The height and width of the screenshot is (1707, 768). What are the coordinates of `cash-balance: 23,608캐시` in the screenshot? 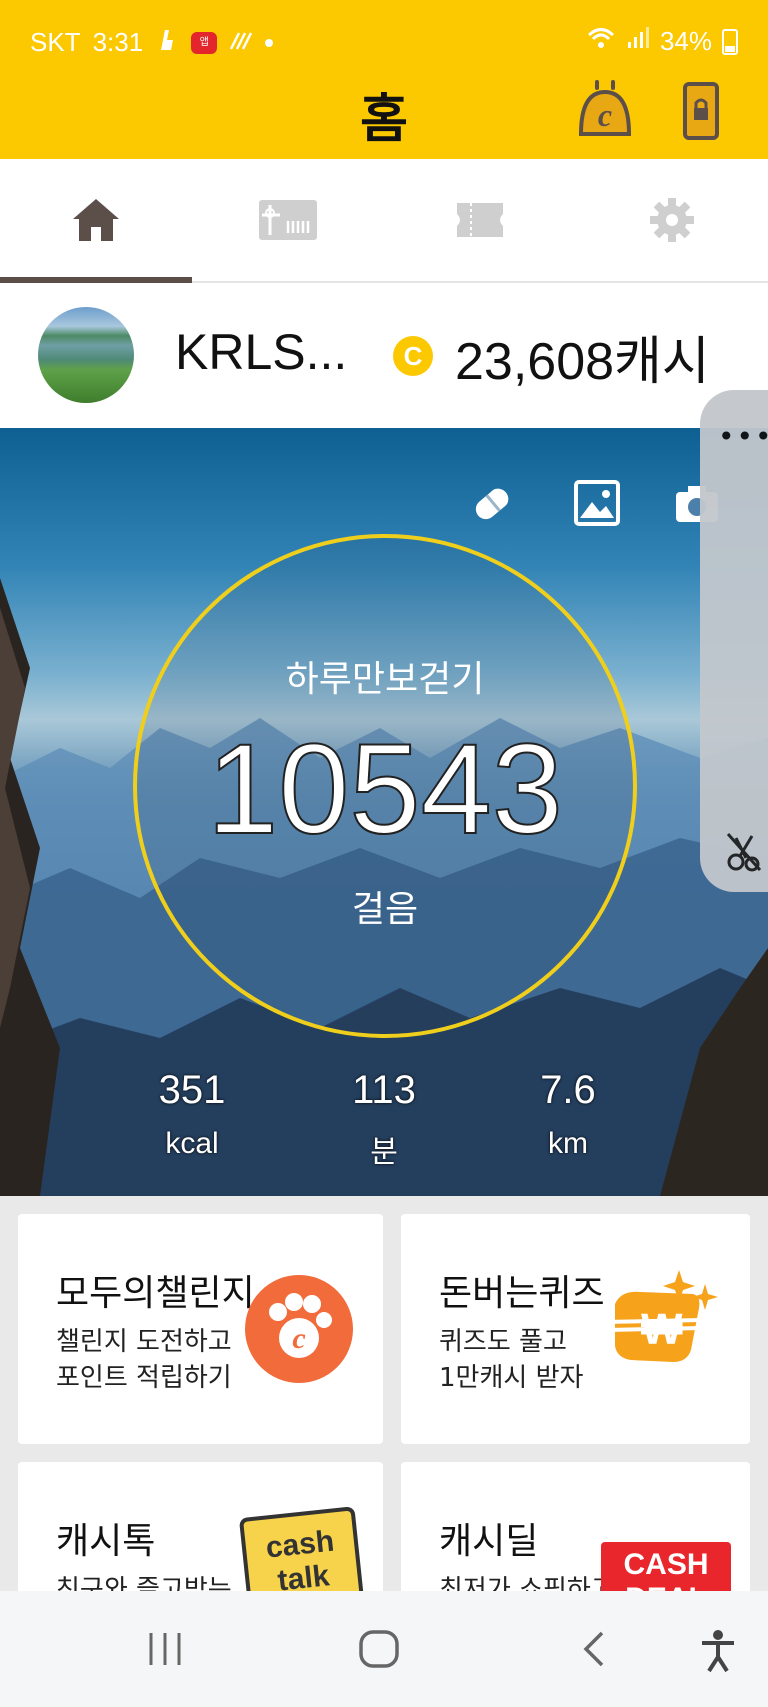 It's located at (582, 356).